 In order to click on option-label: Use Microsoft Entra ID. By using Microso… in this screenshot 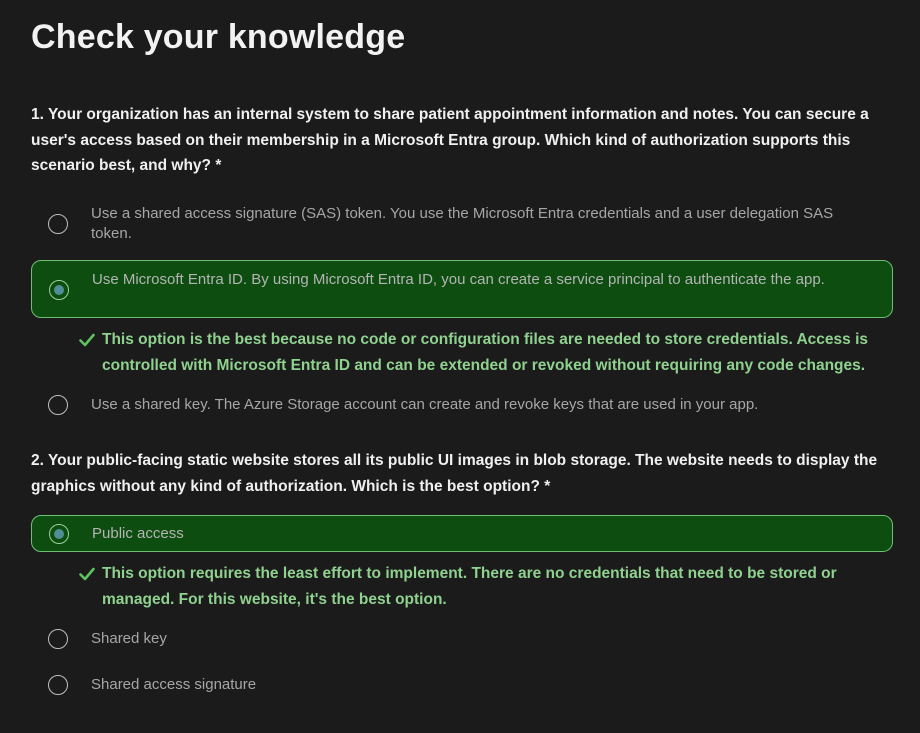, I will do `click(458, 279)`.